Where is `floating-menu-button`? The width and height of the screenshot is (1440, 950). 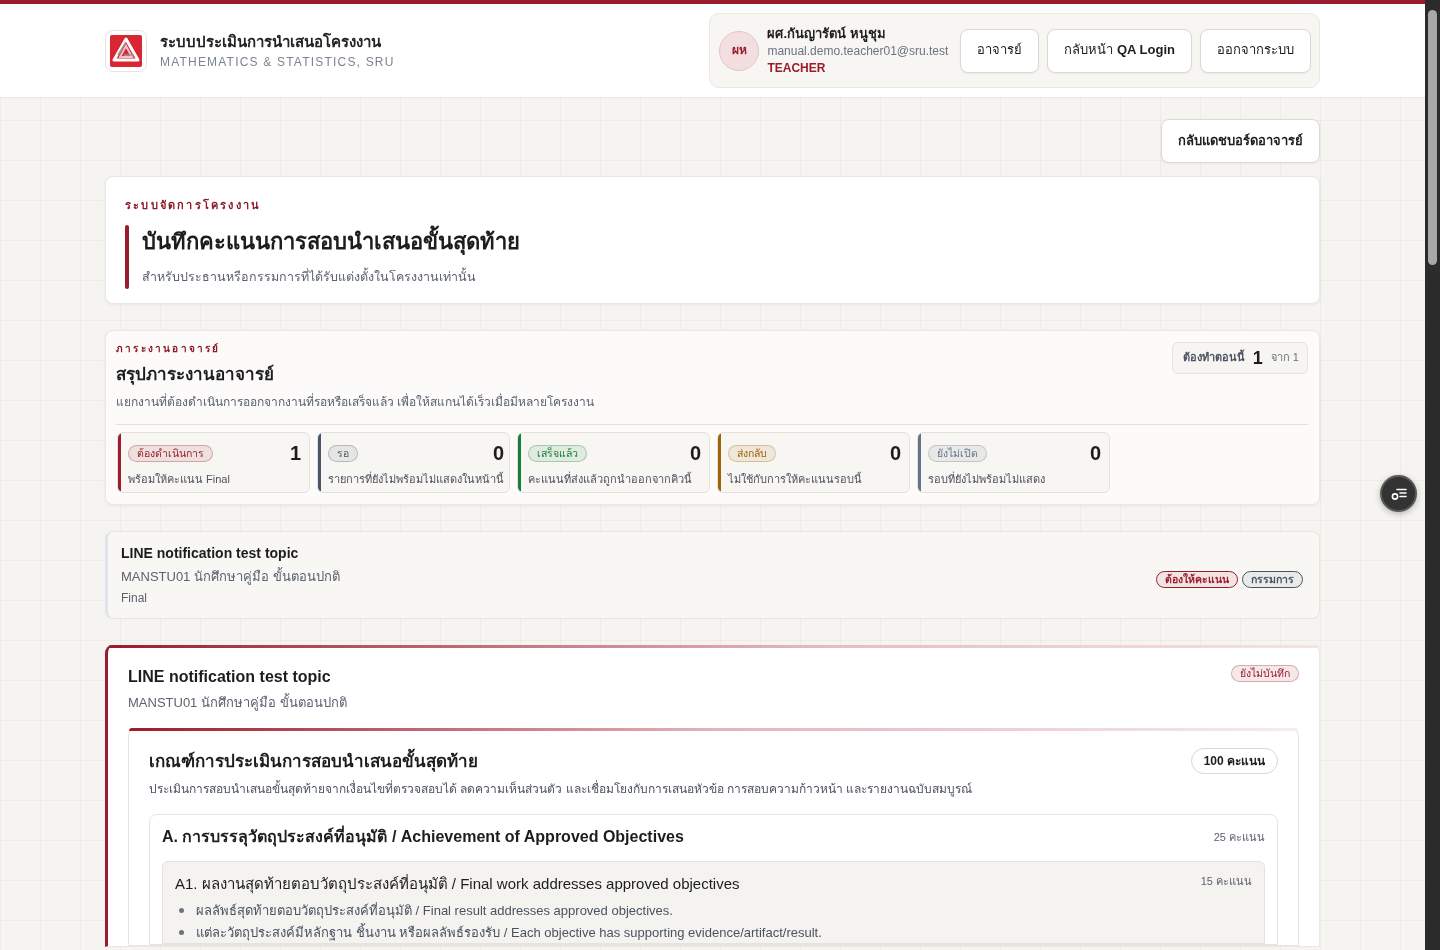 floating-menu-button is located at coordinates (1398, 493).